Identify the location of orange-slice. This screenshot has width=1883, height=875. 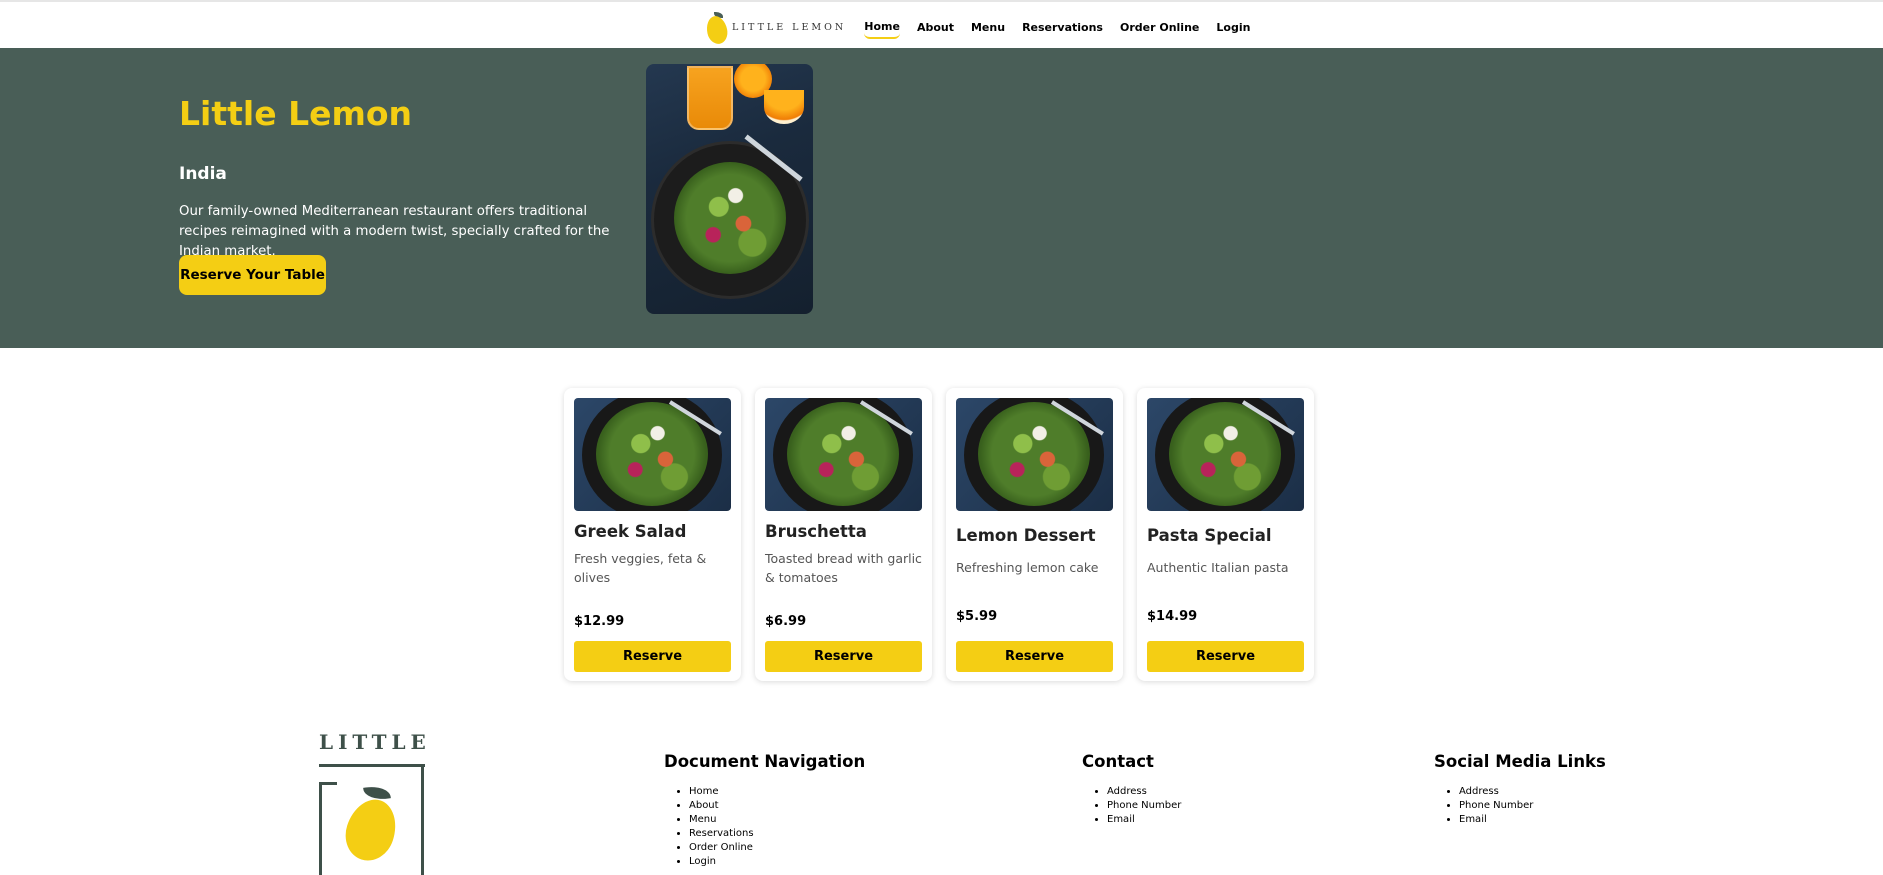
(784, 107).